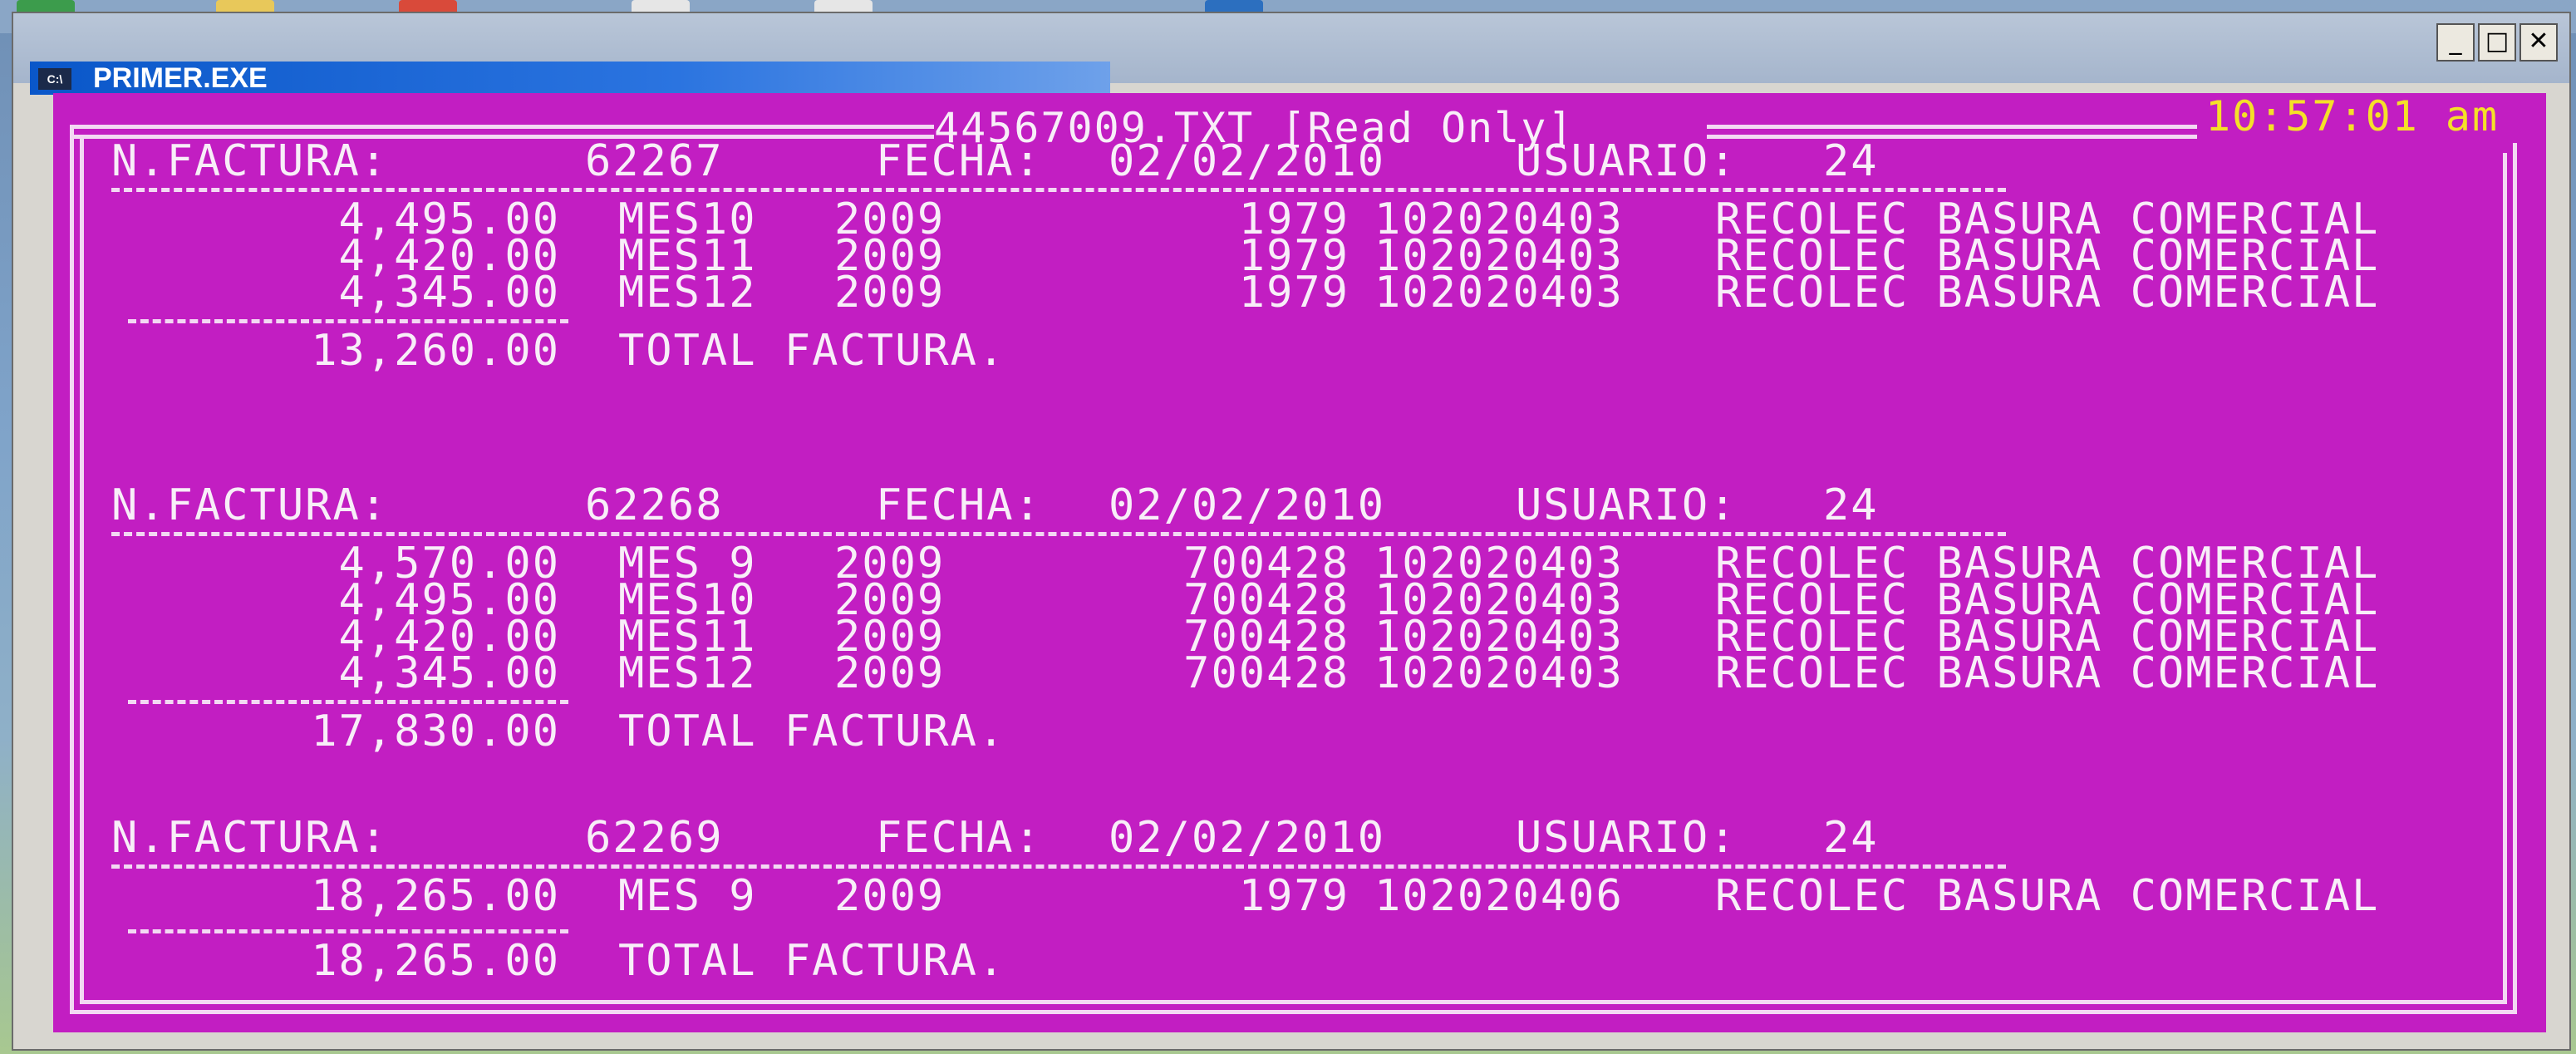  Describe the element at coordinates (2352, 116) in the screenshot. I see `clock-readout: 10:57:01 am` at that location.